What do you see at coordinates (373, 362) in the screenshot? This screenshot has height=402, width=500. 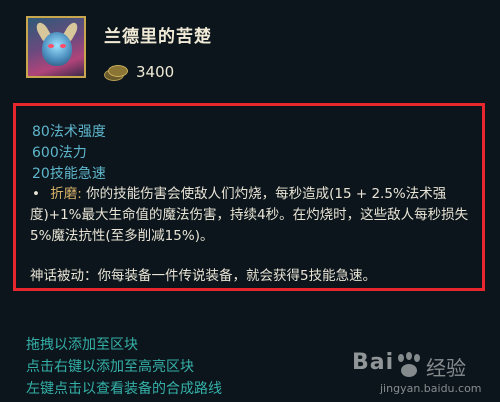 I see `watermark-brand-left: Bai` at bounding box center [373, 362].